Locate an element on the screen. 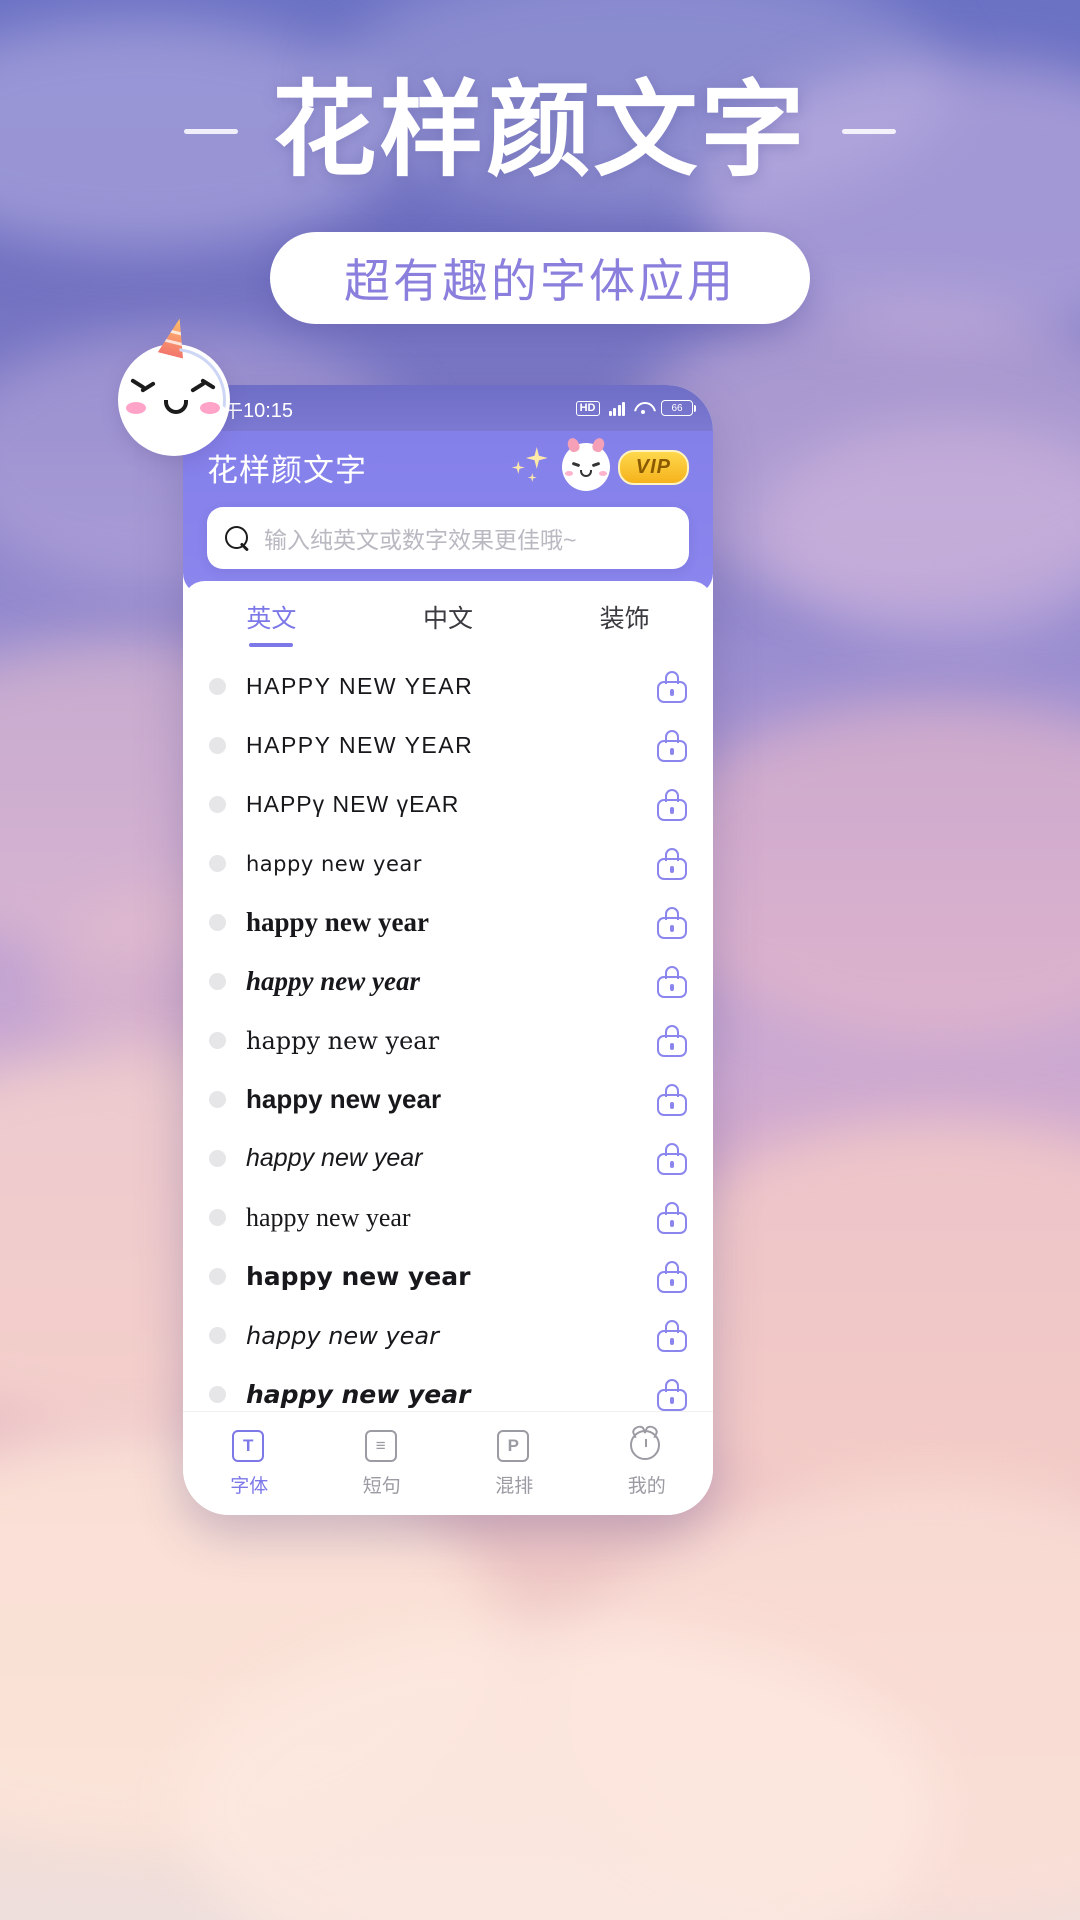  phrase-icon: ≡ is located at coordinates (380, 1445).